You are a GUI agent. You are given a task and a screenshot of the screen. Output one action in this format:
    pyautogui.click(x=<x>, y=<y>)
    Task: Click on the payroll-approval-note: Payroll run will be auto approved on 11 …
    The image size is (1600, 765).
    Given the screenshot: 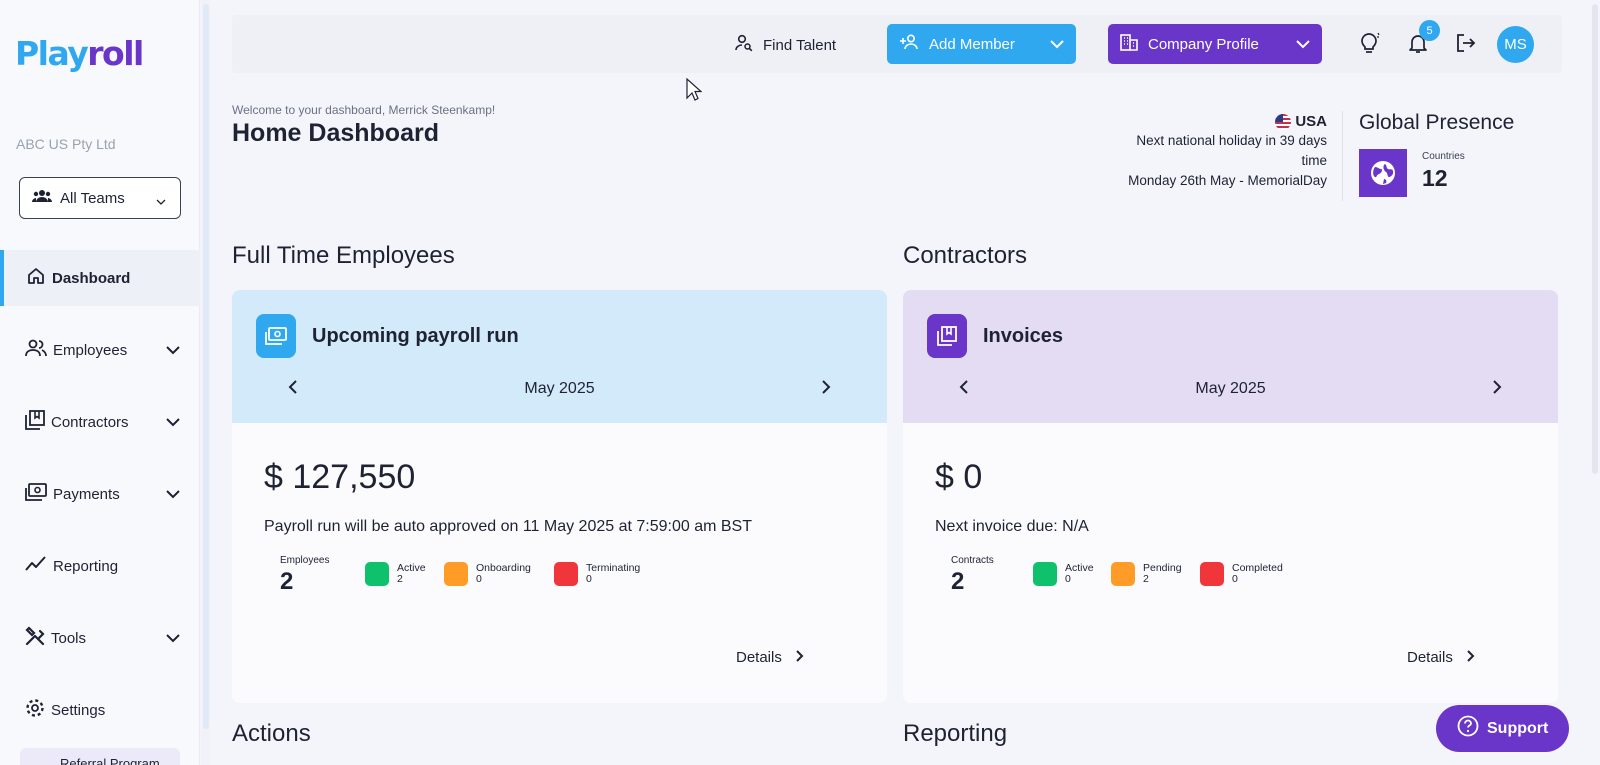 What is the action you would take?
    pyautogui.click(x=508, y=526)
    